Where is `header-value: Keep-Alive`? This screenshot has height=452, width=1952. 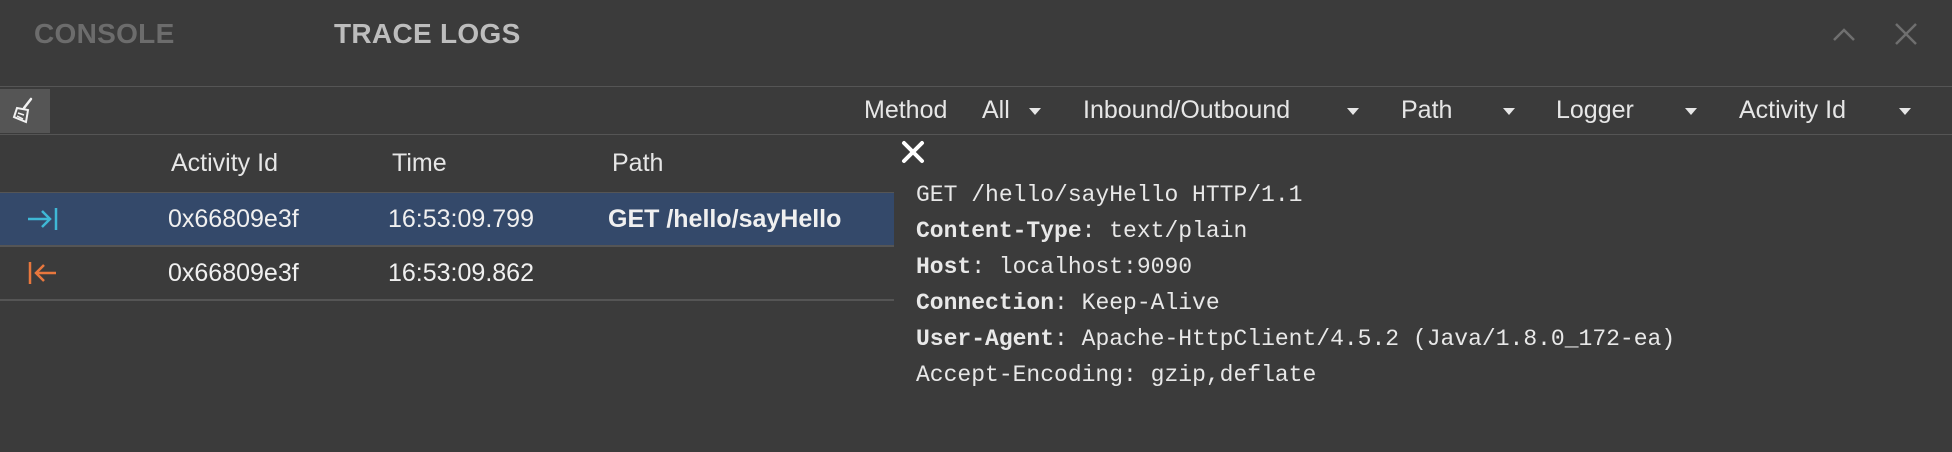 header-value: Keep-Alive is located at coordinates (1150, 303).